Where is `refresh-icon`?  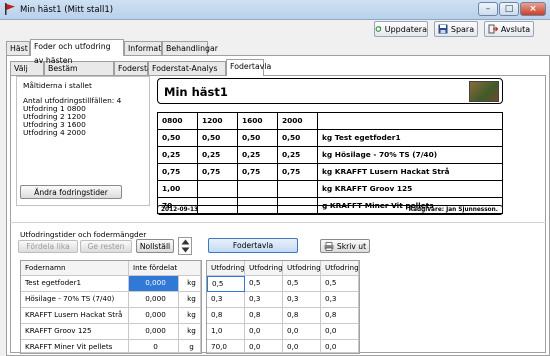 refresh-icon is located at coordinates (378, 28).